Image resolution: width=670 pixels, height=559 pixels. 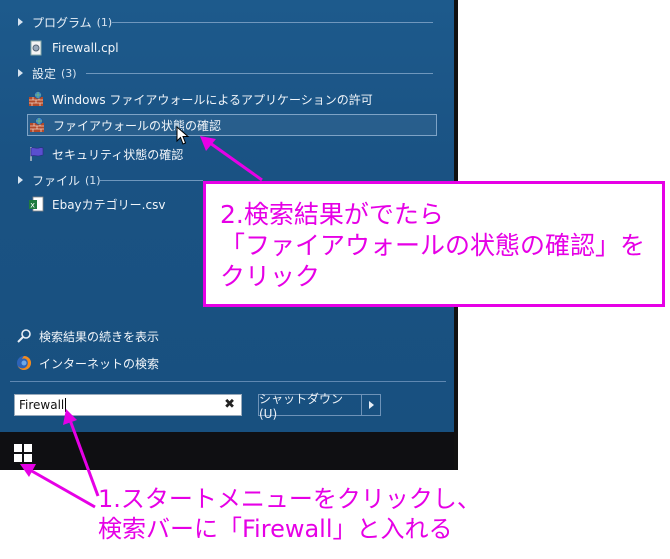 What do you see at coordinates (236, 161) in the screenshot?
I see `arrow-to-item` at bounding box center [236, 161].